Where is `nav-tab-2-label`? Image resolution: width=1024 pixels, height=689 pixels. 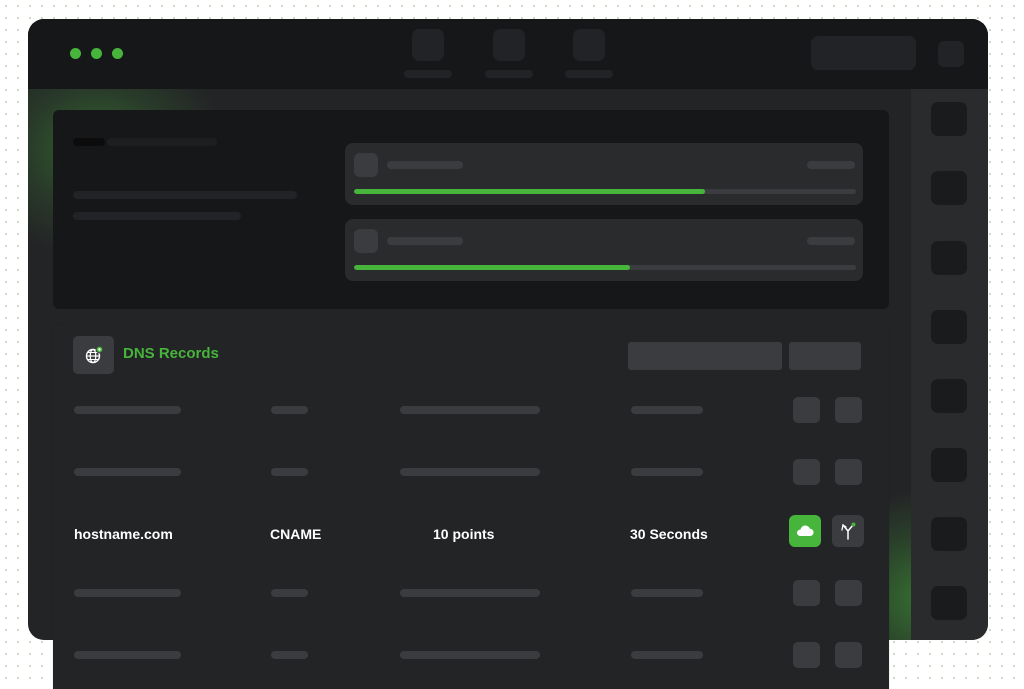 nav-tab-2-label is located at coordinates (509, 74).